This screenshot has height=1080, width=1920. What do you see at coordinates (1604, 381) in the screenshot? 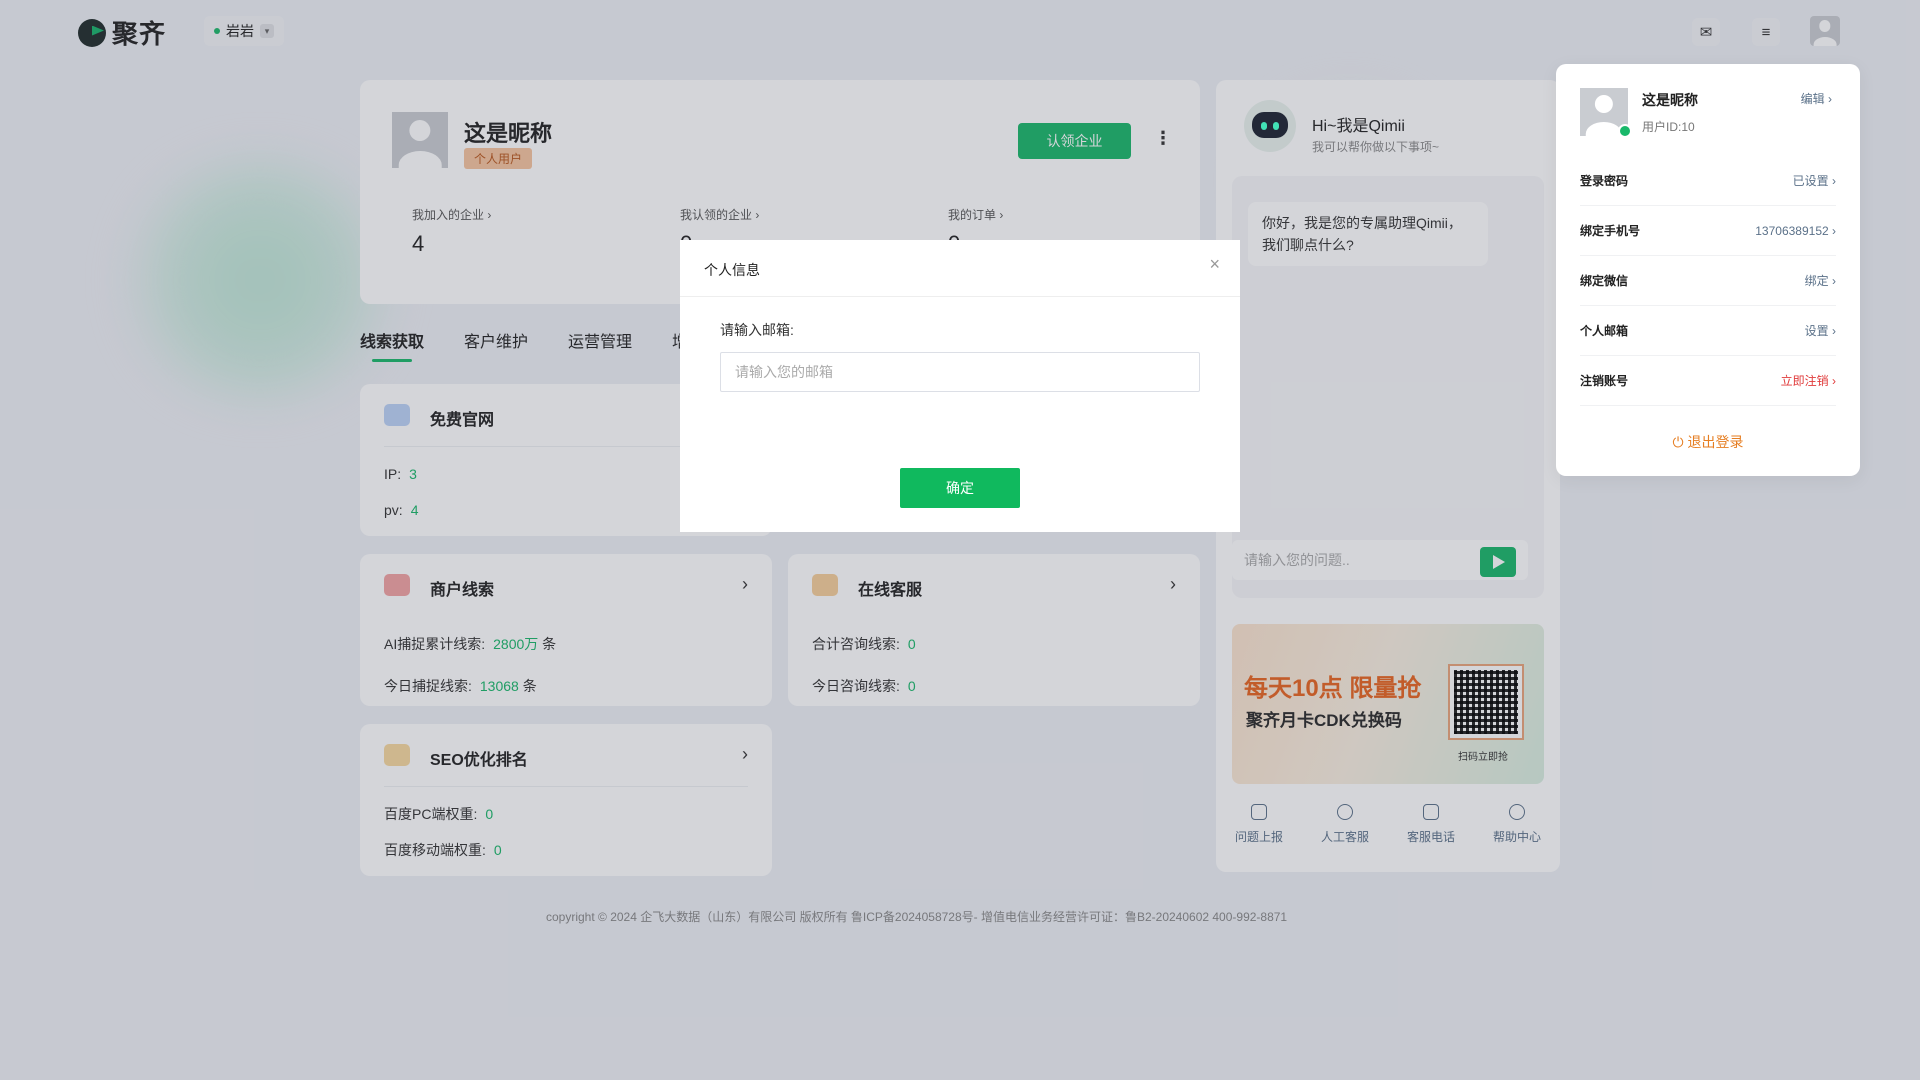
I see `row-label: 注销账号` at bounding box center [1604, 381].